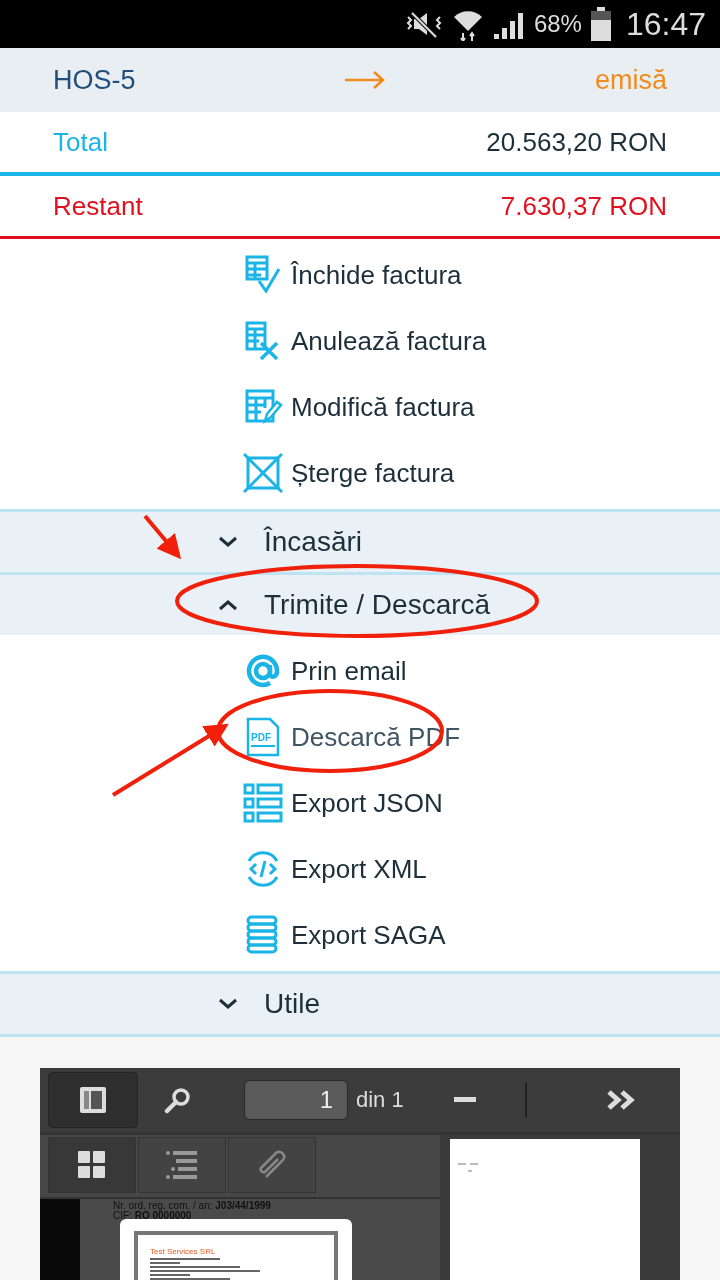 This screenshot has width=720, height=1280. Describe the element at coordinates (98, 206) in the screenshot. I see `total-label: Restant` at that location.